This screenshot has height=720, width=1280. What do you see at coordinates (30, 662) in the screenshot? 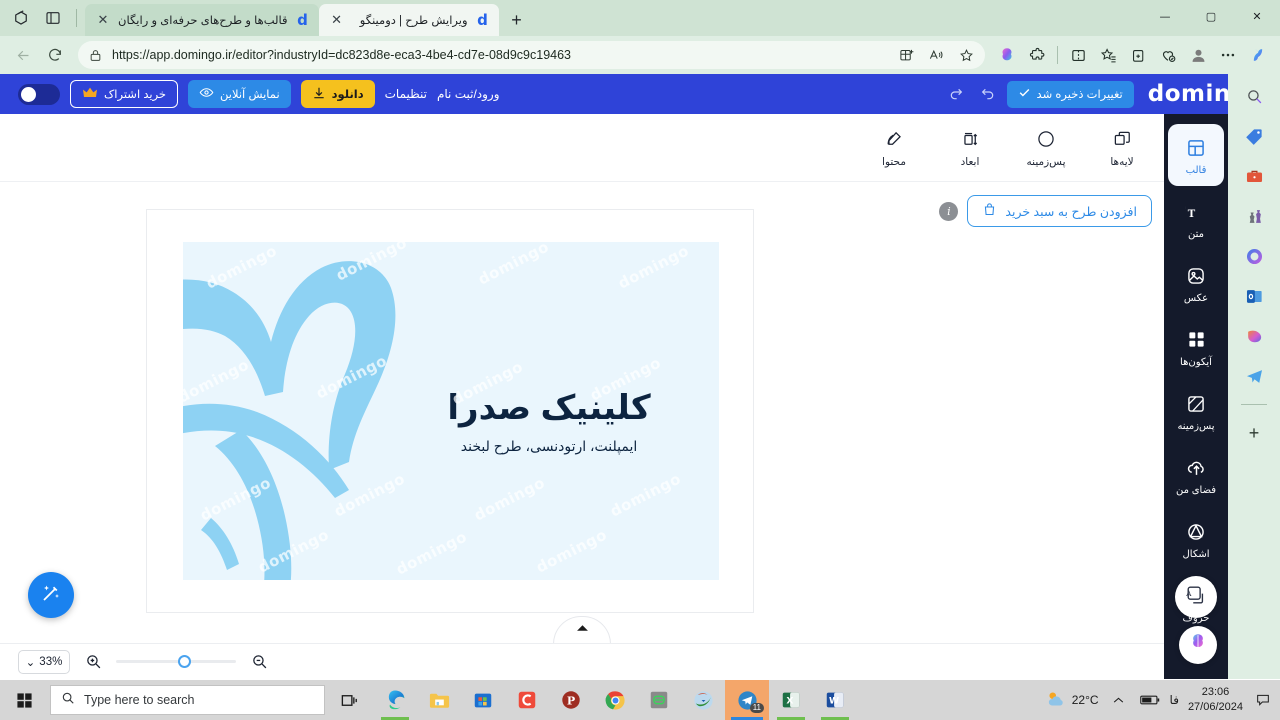
I see `chevron-down-icon: ⌄` at bounding box center [30, 662].